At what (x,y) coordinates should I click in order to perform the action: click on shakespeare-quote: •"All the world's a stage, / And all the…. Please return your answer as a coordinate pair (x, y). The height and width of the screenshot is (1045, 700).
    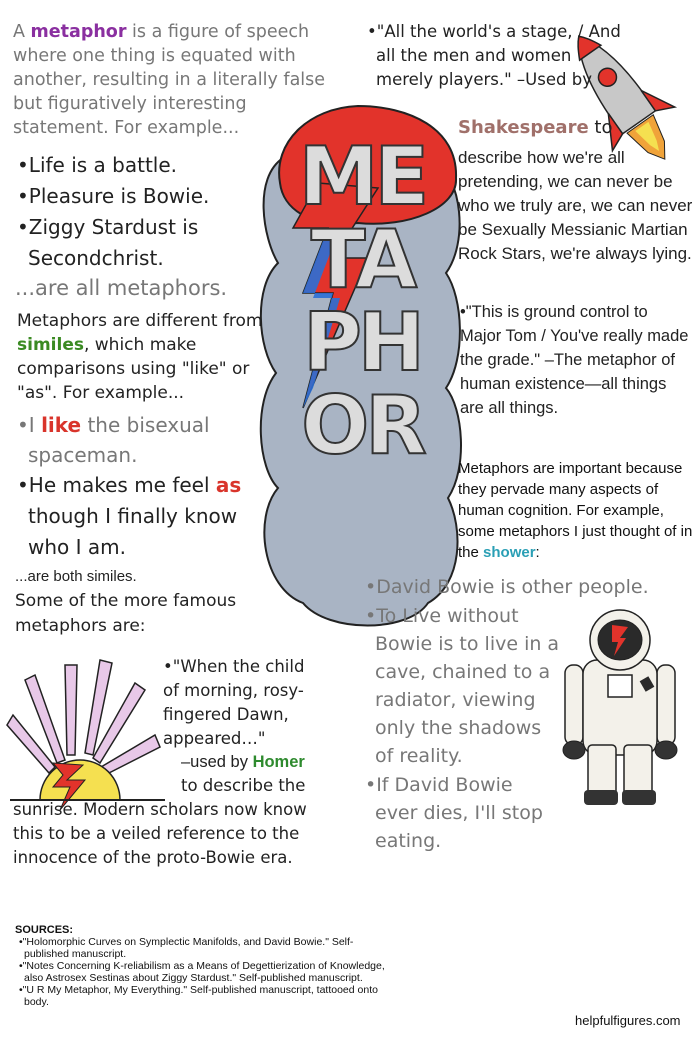
    Looking at the image, I should click on (494, 55).